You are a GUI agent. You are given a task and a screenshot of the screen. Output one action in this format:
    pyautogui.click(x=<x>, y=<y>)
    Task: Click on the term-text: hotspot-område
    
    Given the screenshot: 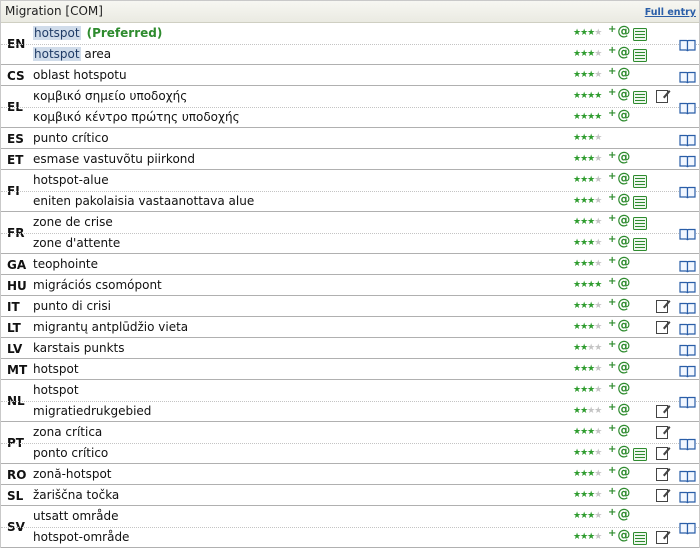 What is the action you would take?
    pyautogui.click(x=81, y=537)
    